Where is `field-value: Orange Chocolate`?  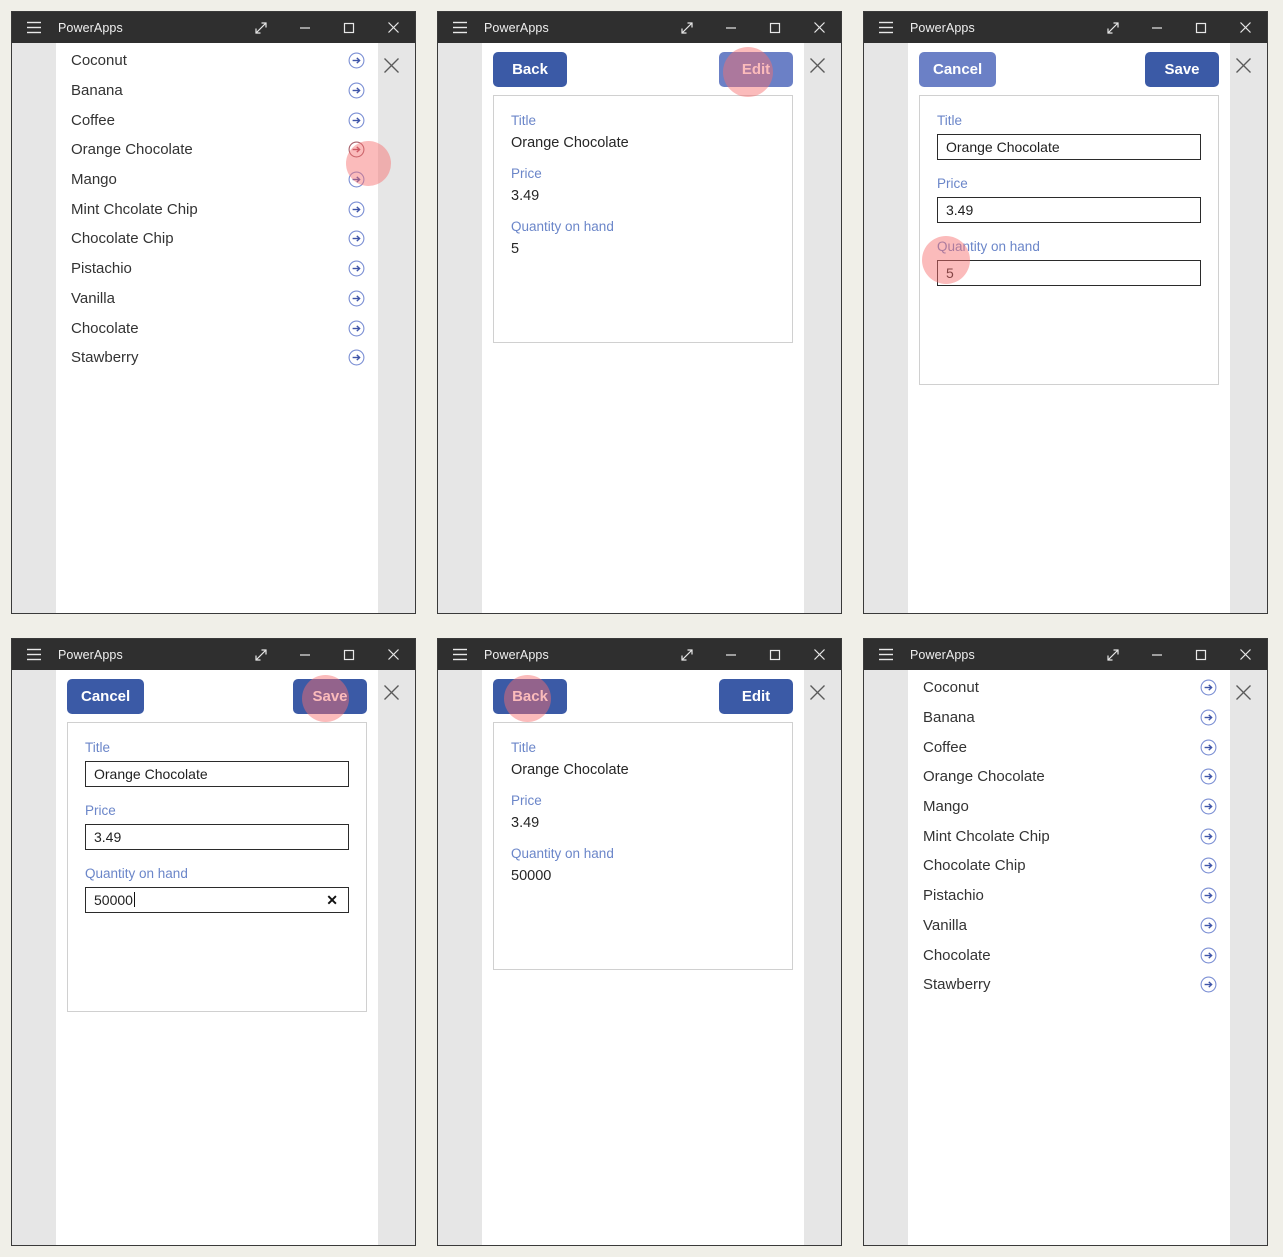 field-value: Orange Chocolate is located at coordinates (570, 769).